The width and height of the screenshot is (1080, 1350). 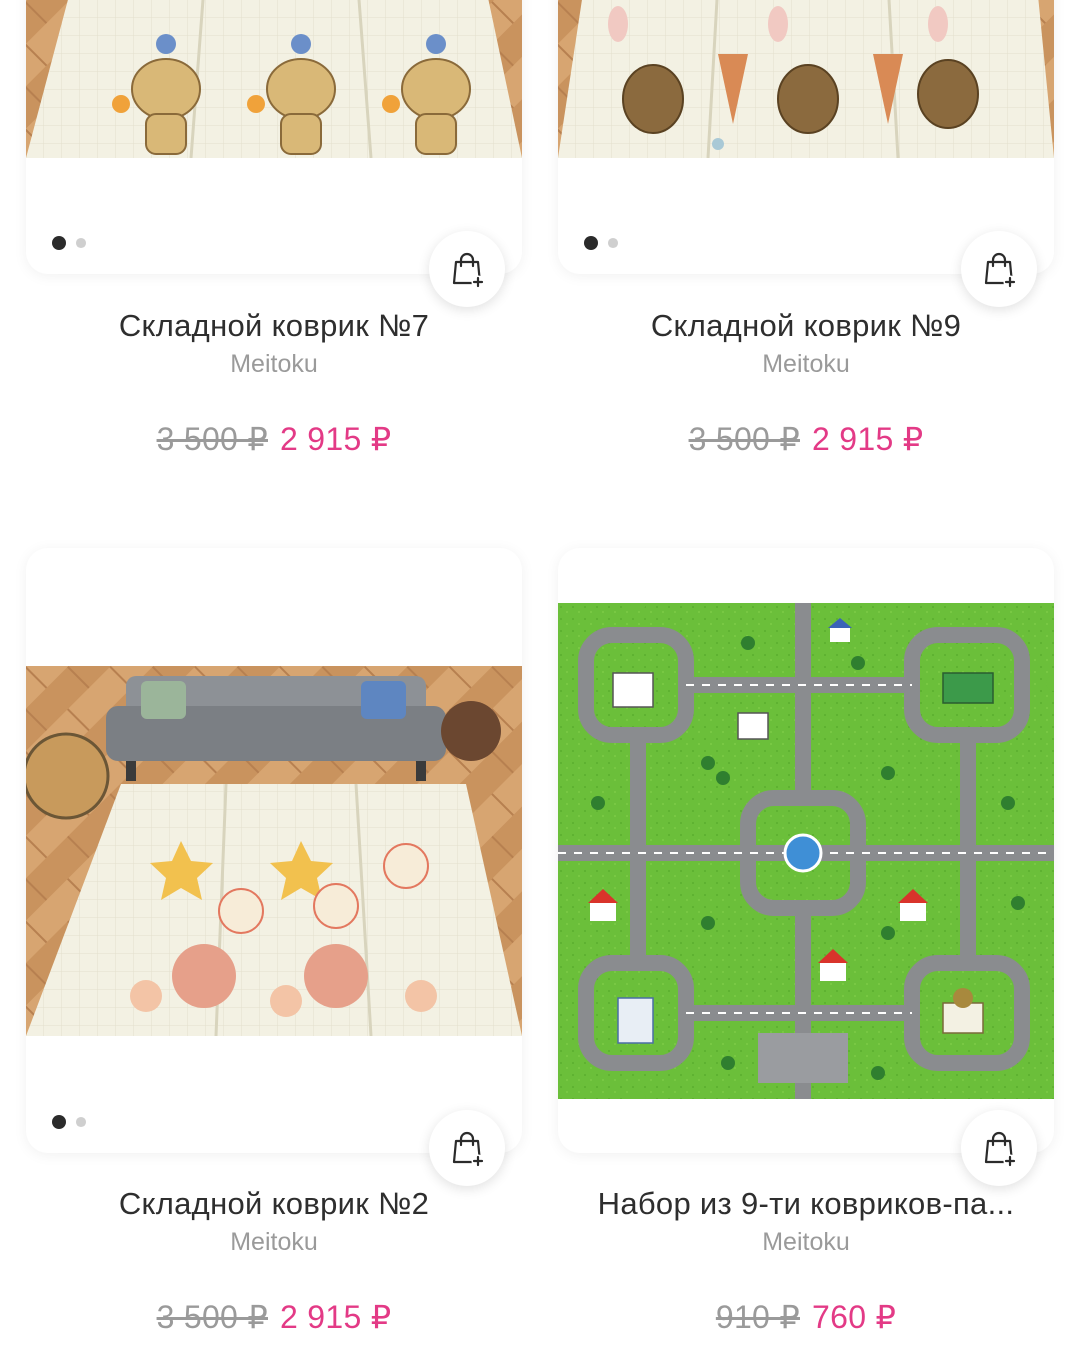 I want to click on product-title: Складной коврик №7, so click(x=274, y=326).